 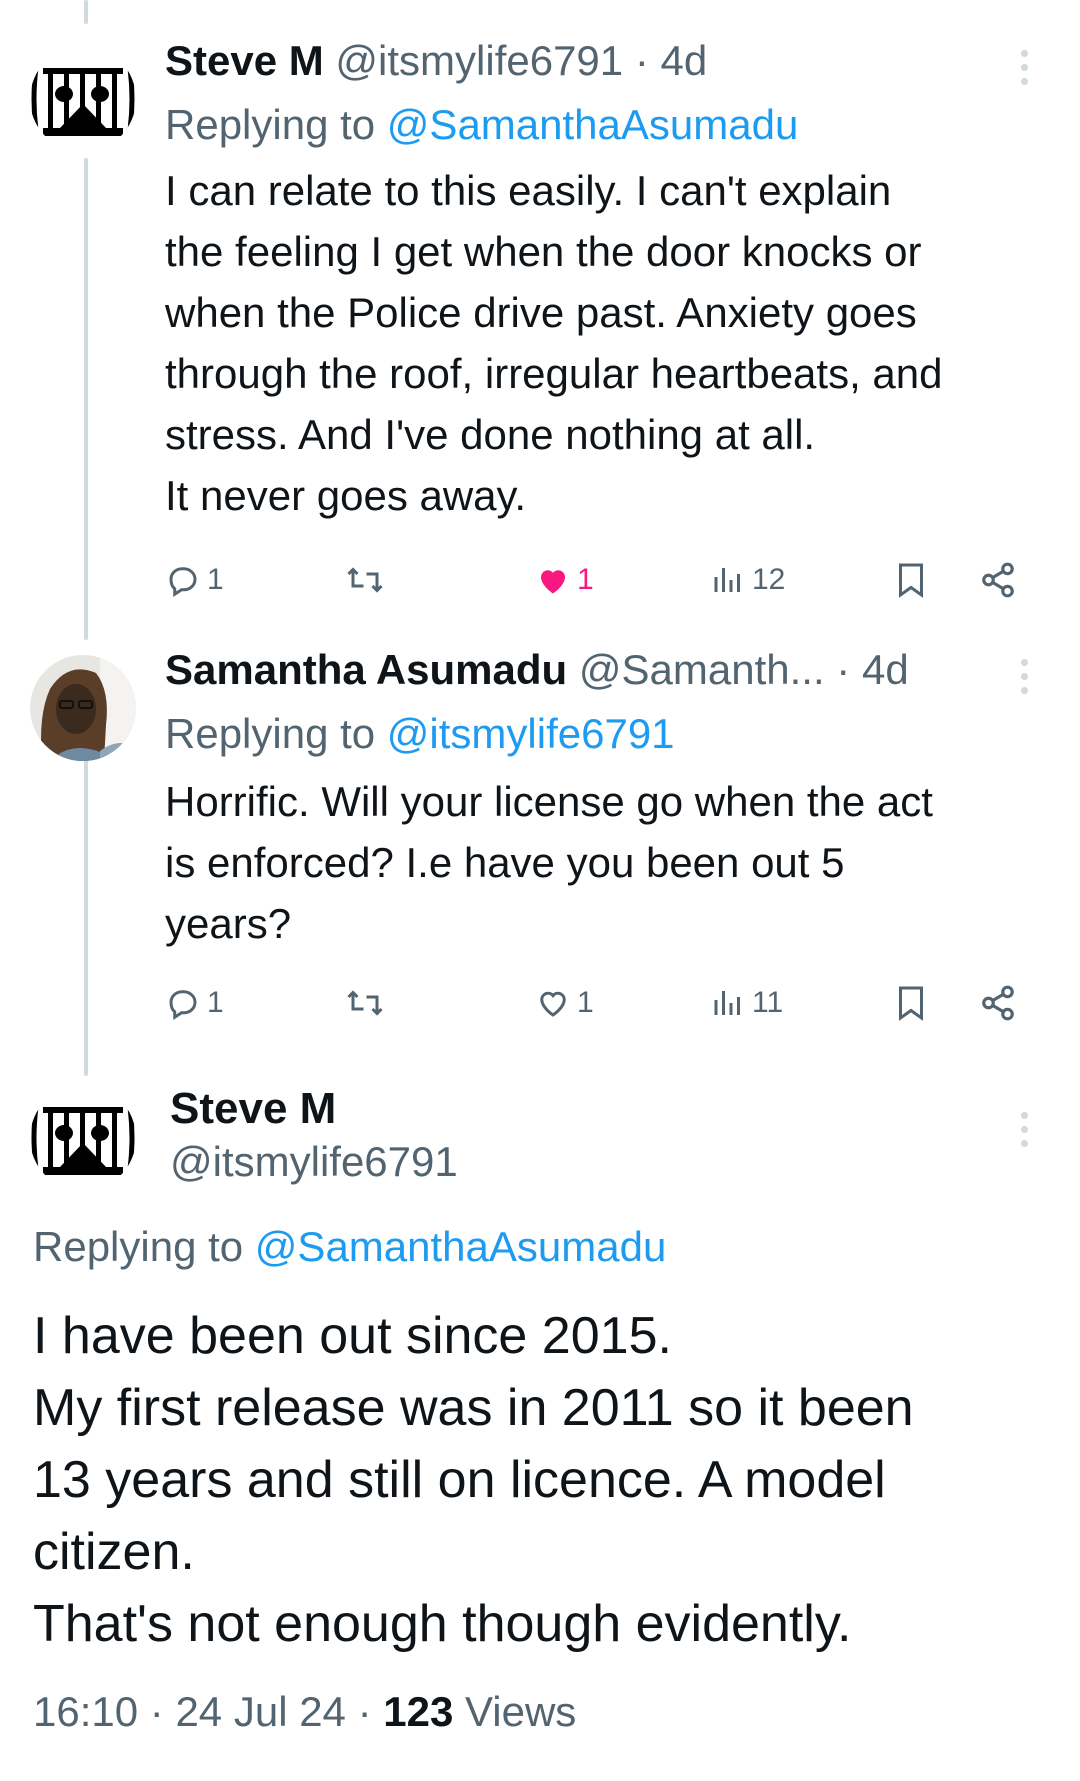 What do you see at coordinates (366, 669) in the screenshot?
I see `author-name: Samantha Asumadu` at bounding box center [366, 669].